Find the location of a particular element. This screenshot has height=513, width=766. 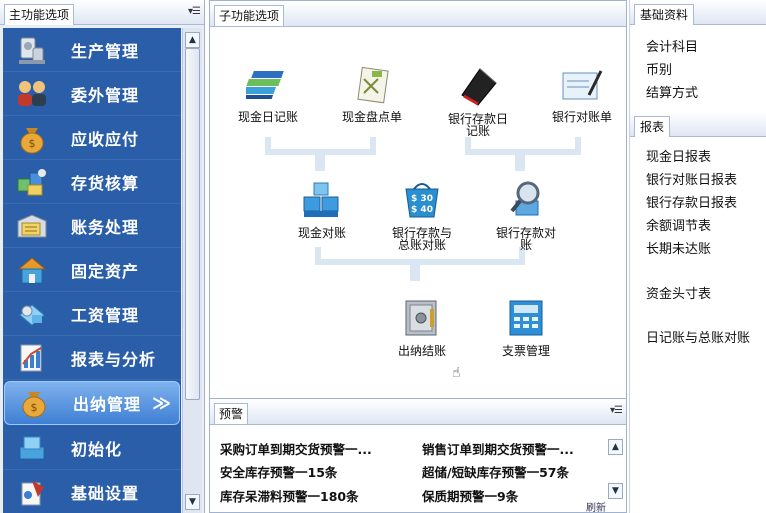

warning-item: 安全库存预警一15条 is located at coordinates (278, 471).